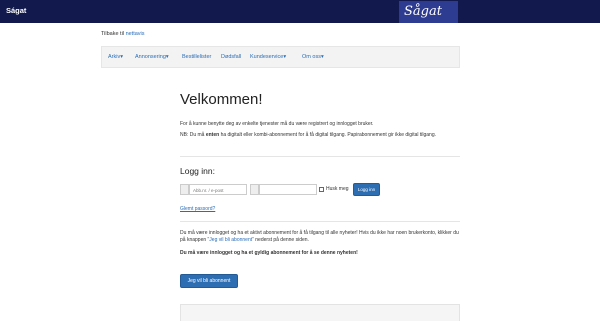  I want to click on login-button: Logg inn, so click(366, 189).